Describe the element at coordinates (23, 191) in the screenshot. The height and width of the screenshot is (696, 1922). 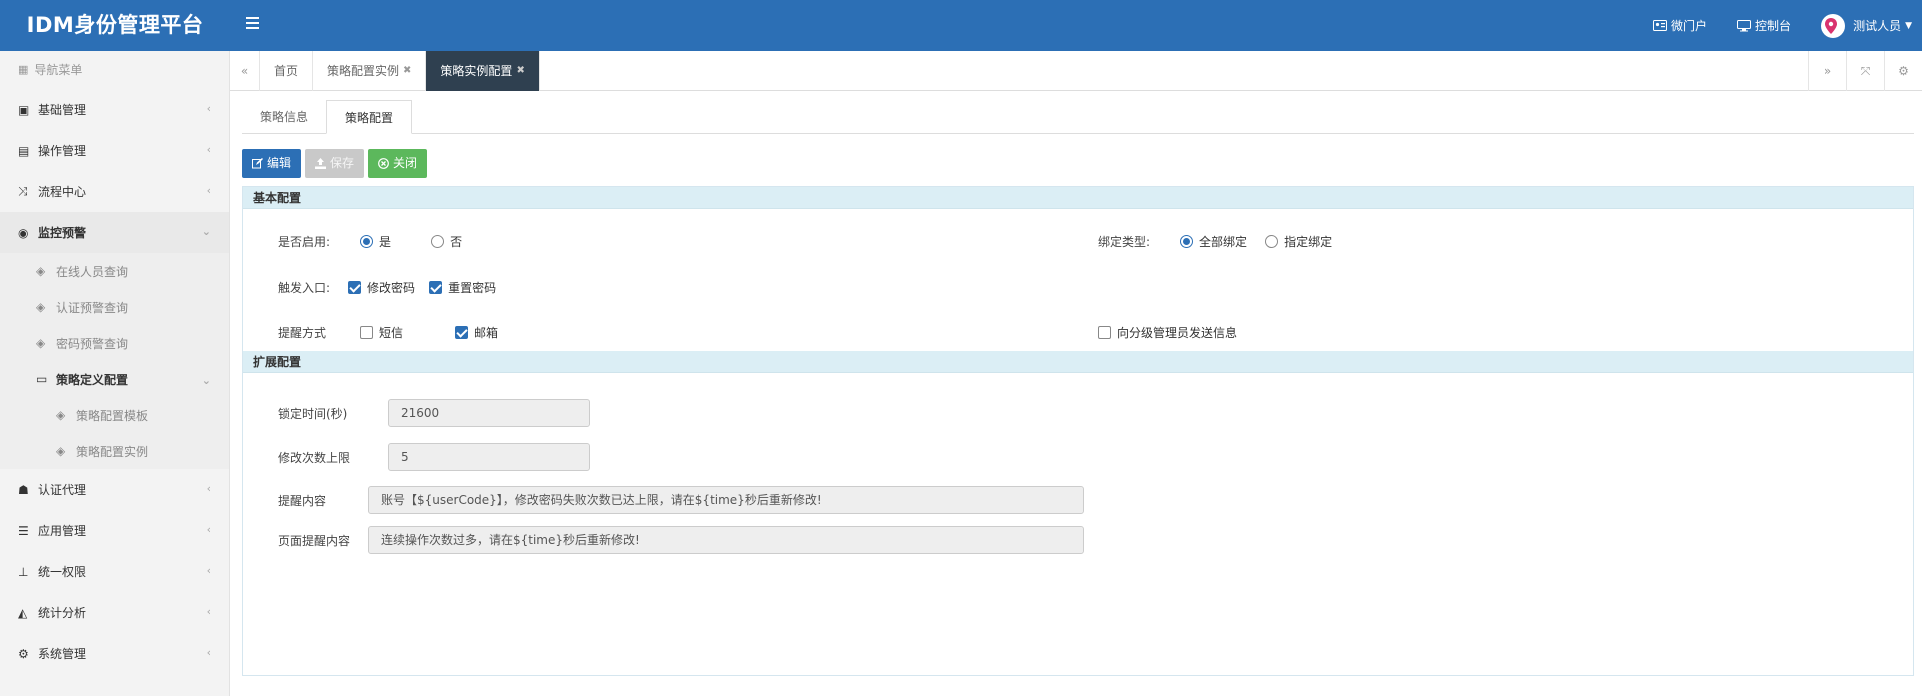
I see `random-icon: ⤨` at that location.